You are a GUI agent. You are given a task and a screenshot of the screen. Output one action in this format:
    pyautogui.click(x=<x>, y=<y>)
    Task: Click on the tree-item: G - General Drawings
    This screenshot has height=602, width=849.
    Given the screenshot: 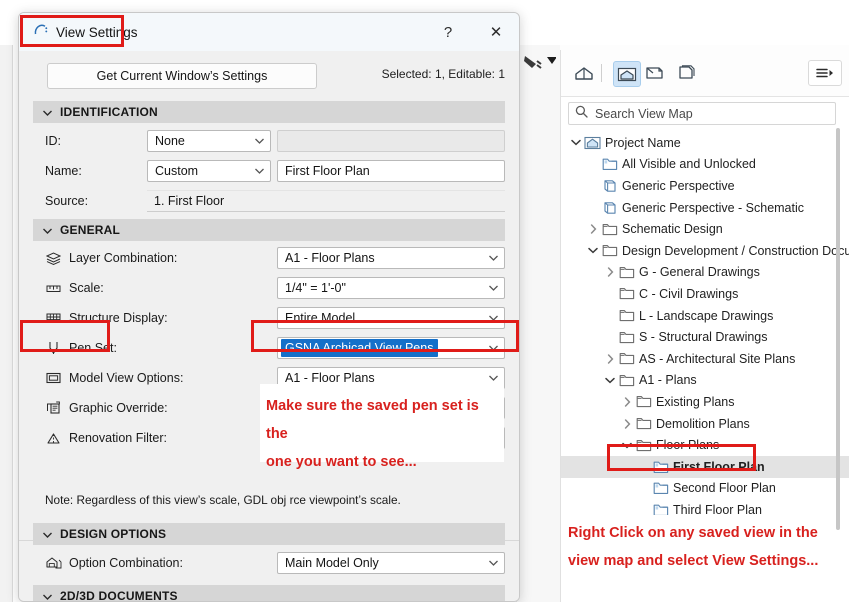 What is the action you would take?
    pyautogui.click(x=705, y=273)
    